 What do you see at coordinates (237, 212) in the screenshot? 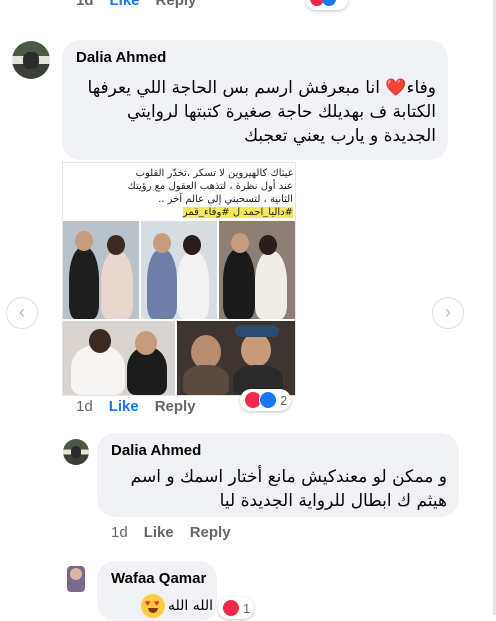
I see `image-caption-hashtag: #داليا_احمد ل #وفاء_قمر` at bounding box center [237, 212].